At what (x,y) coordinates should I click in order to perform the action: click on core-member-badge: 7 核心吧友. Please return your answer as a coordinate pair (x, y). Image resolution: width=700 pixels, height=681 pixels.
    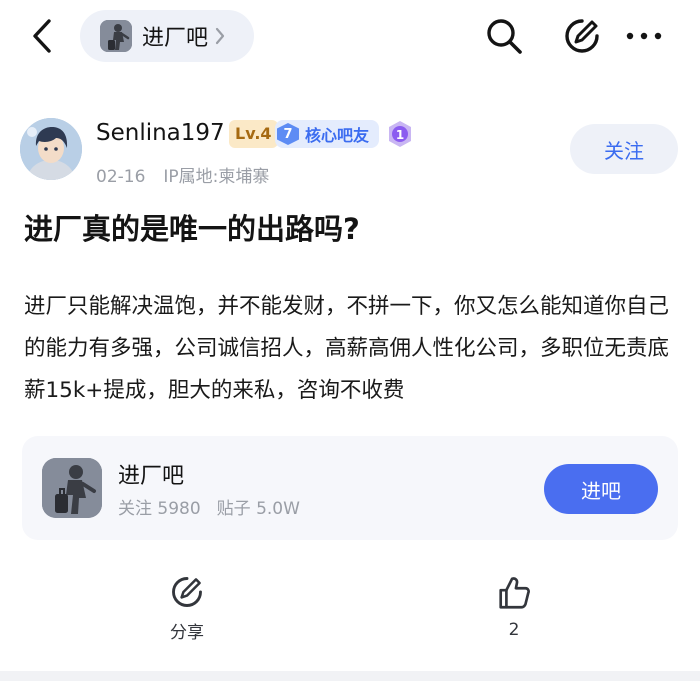
    Looking at the image, I should click on (327, 134).